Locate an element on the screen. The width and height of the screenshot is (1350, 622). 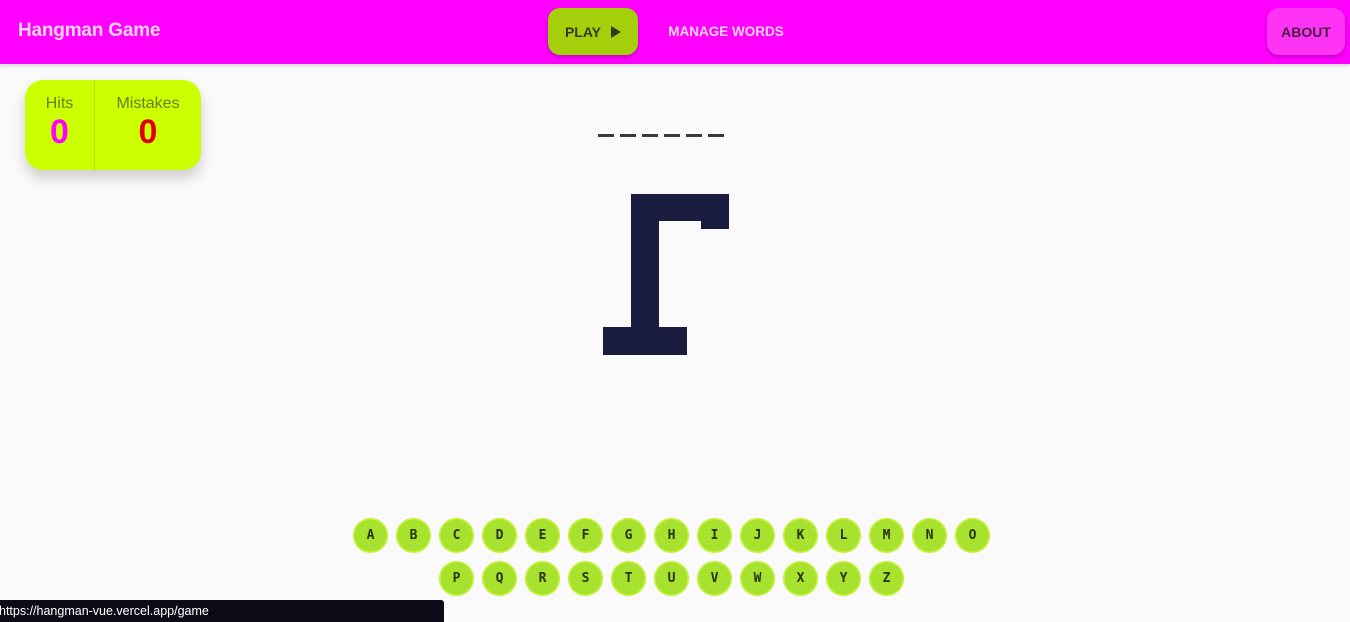
mistakes-counter: Mistakes 0 is located at coordinates (148, 125).